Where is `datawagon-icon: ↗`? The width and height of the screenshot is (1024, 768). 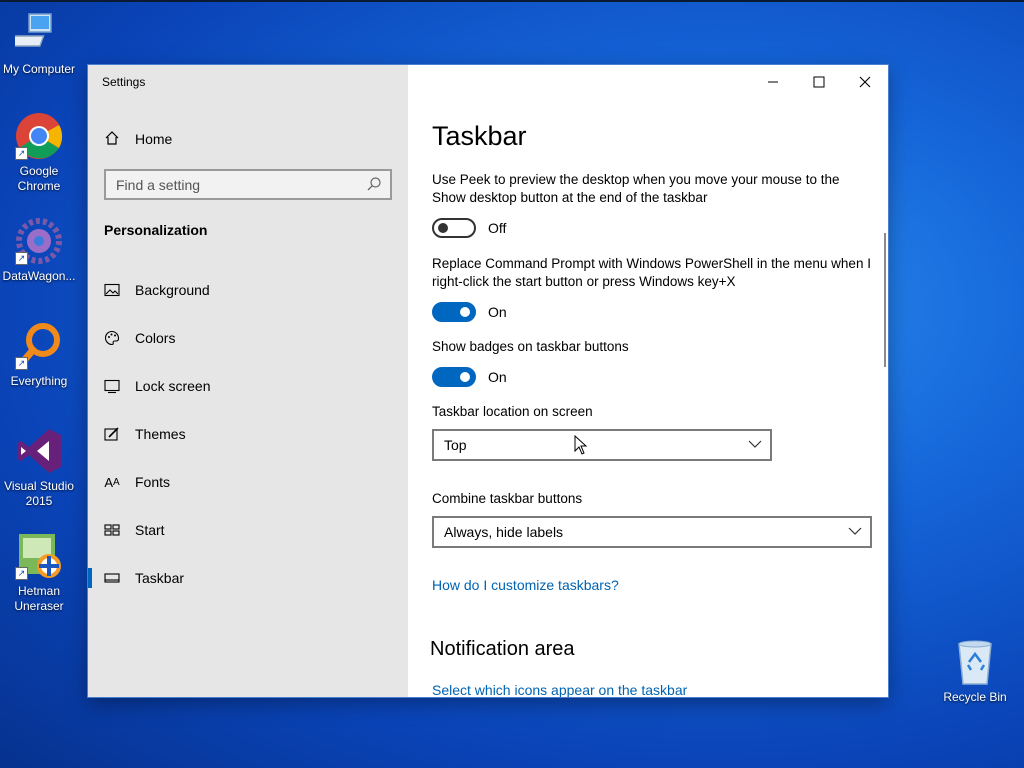 datawagon-icon: ↗ is located at coordinates (39, 241).